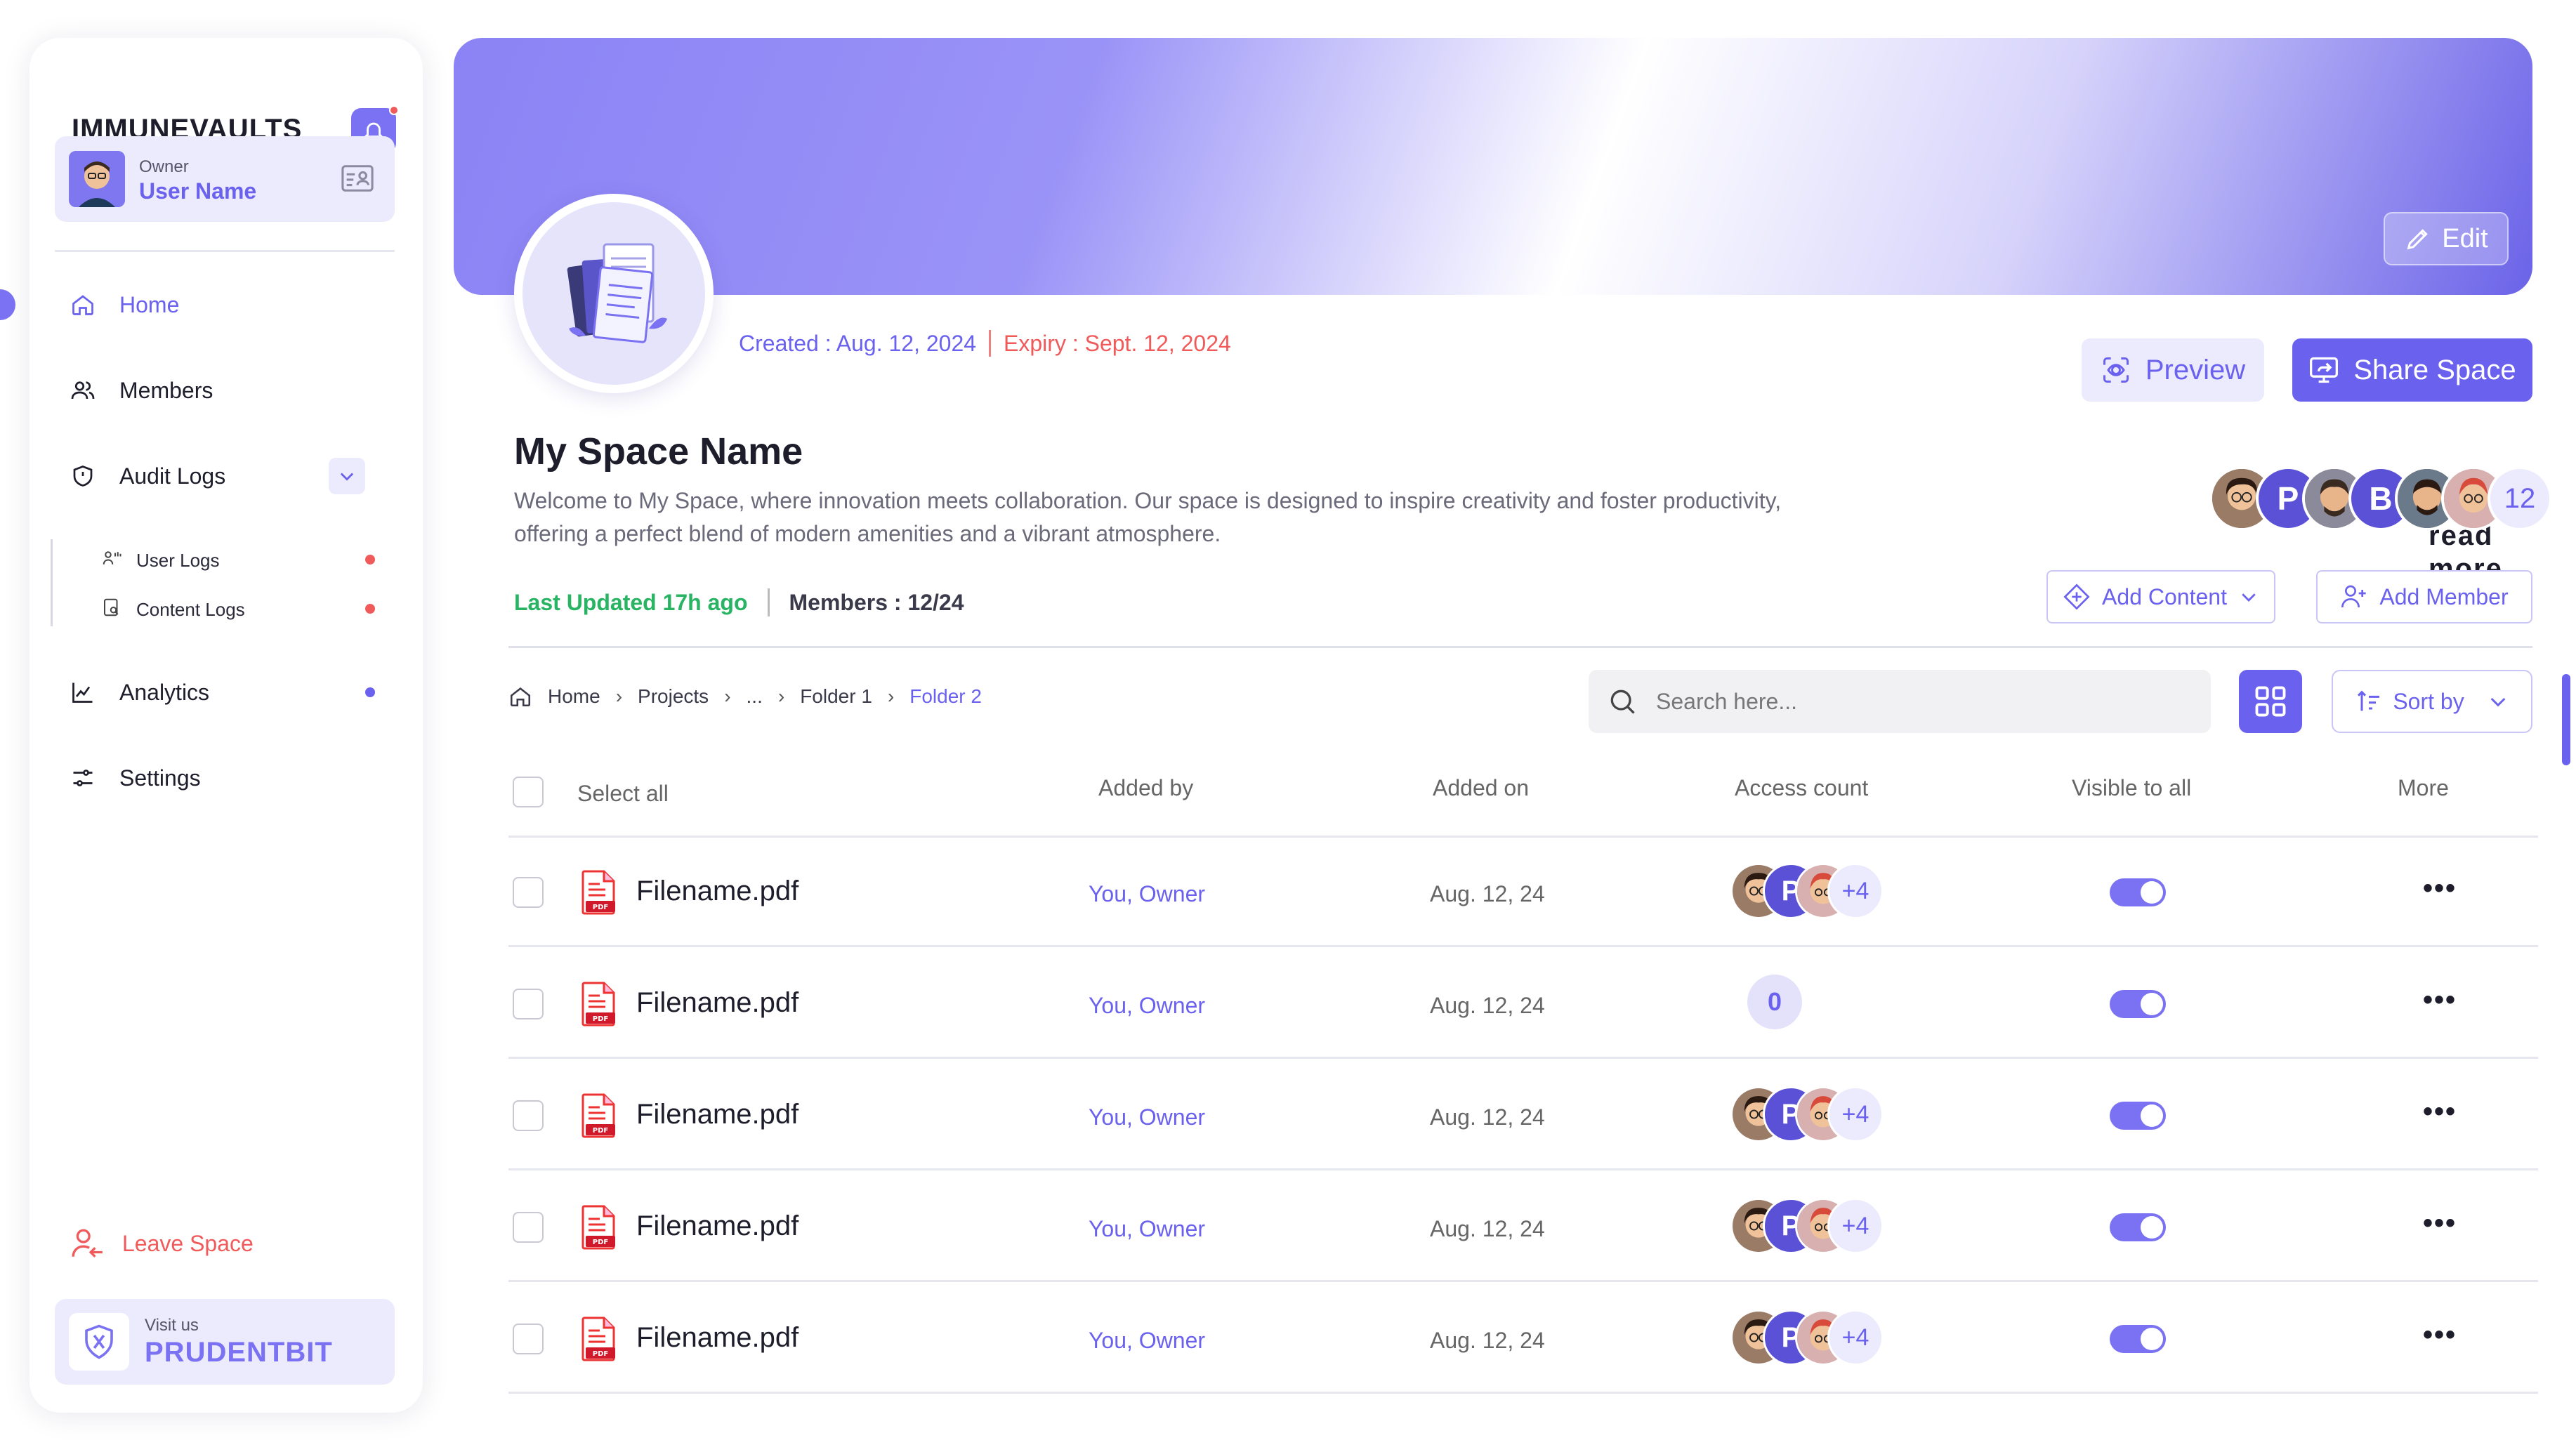  What do you see at coordinates (2160, 596) in the screenshot?
I see `add-content-button: Add Content` at bounding box center [2160, 596].